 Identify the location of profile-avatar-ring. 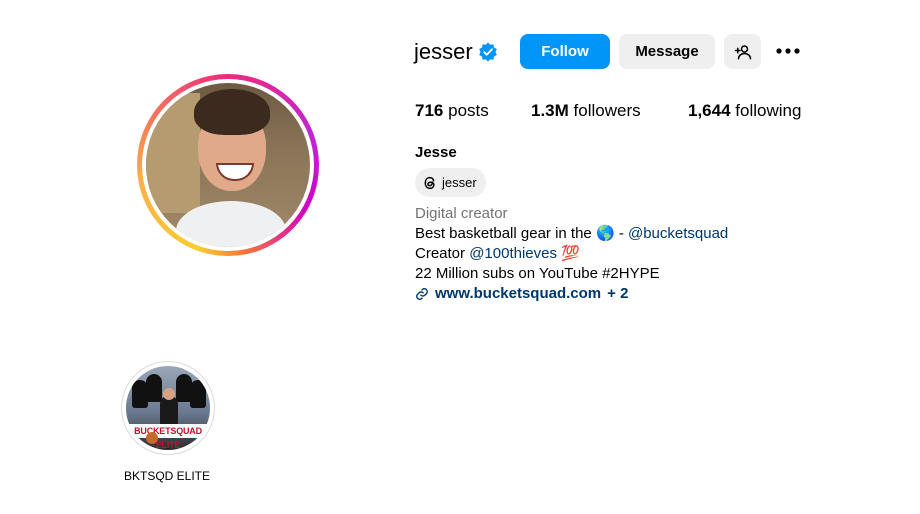
(228, 165).